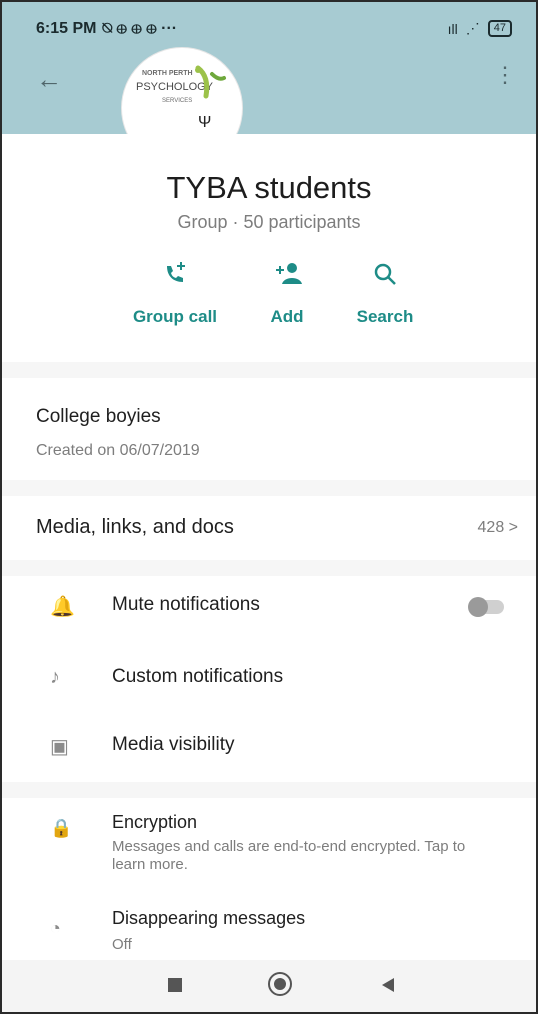  Describe the element at coordinates (269, 429) in the screenshot. I see `group-description-card: College boyies Created on 06/07/2019` at that location.